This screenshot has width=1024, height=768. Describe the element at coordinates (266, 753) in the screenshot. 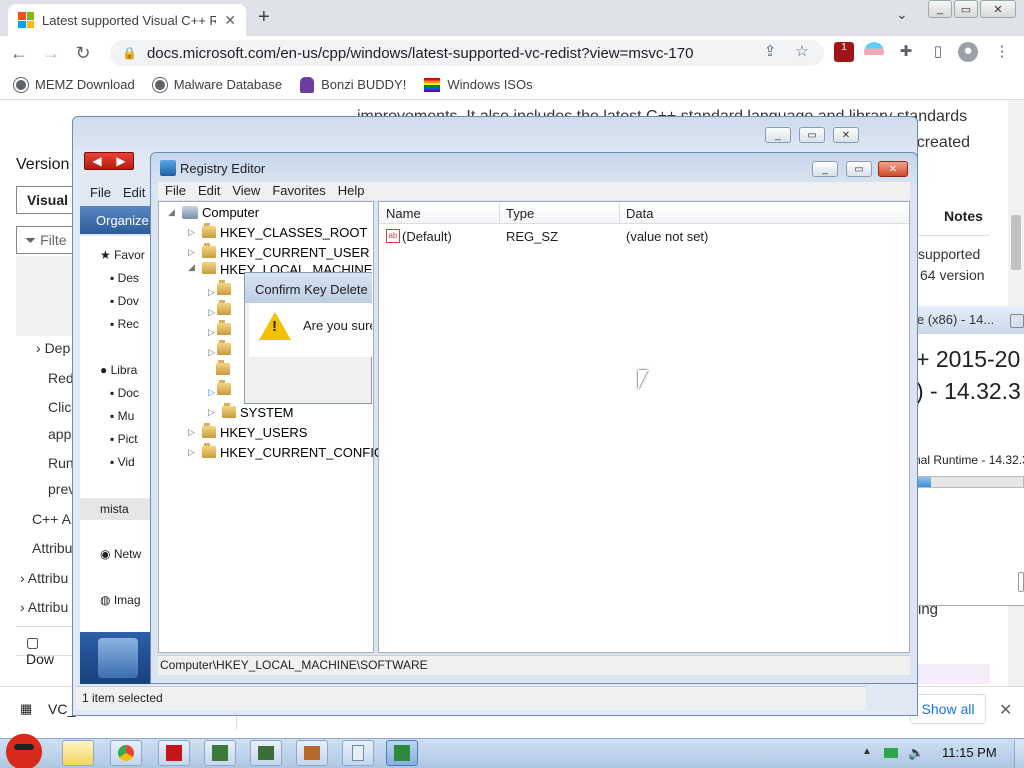

I see `taskbar-network-icon` at that location.